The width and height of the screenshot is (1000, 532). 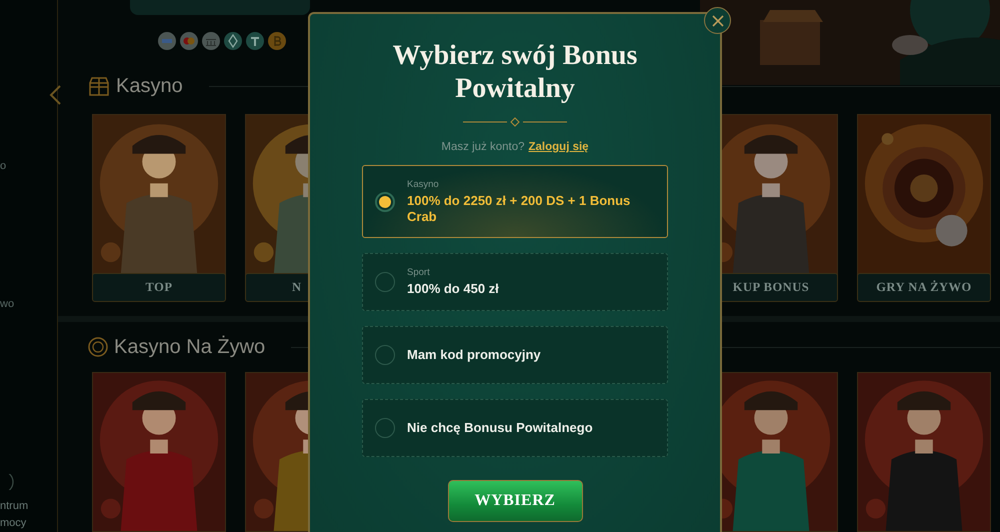 I want to click on sidebar-item: o, so click(x=3, y=166).